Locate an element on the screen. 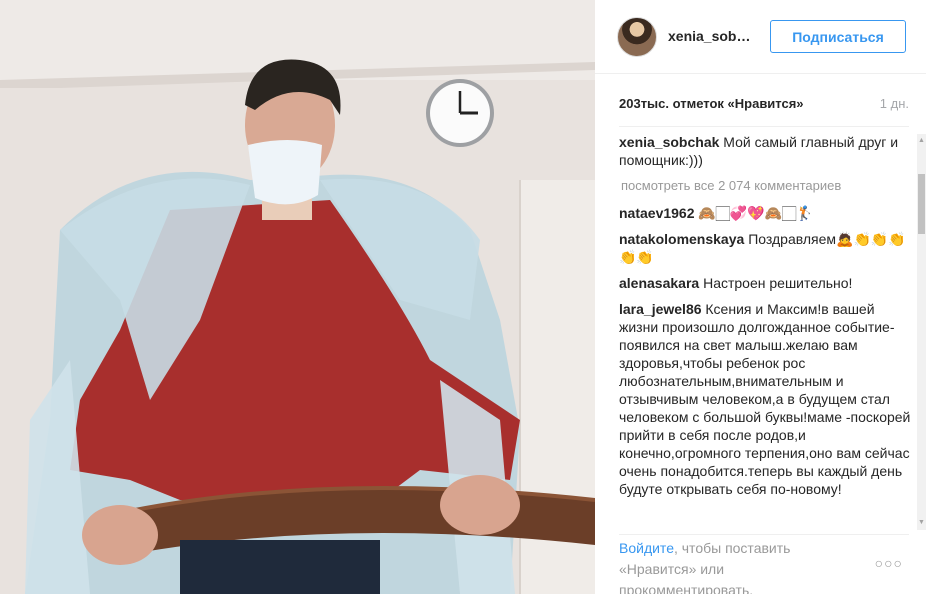  view-all-comments-link: посмотреть все 2 074 комментариев is located at coordinates (767, 186).